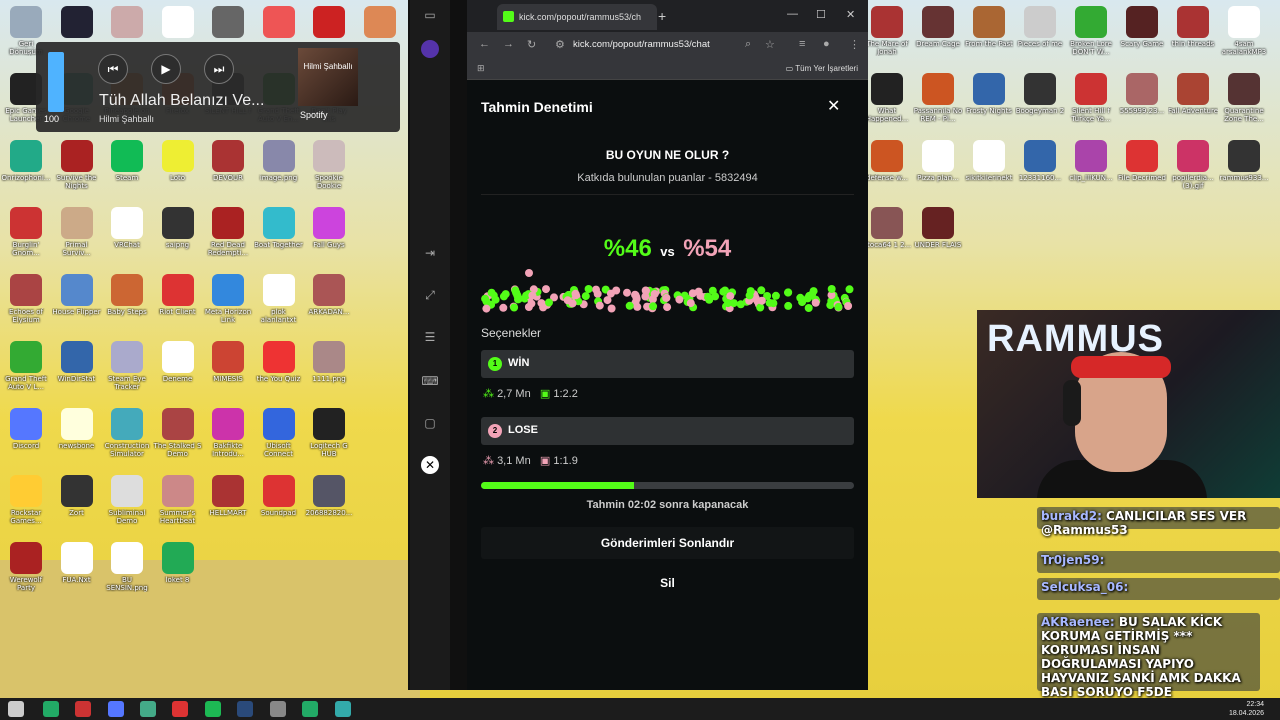 The image size is (1280, 720). Describe the element at coordinates (1244, 35) in the screenshot. I see `desktop-icon: 4sam arsalankMP3` at that location.